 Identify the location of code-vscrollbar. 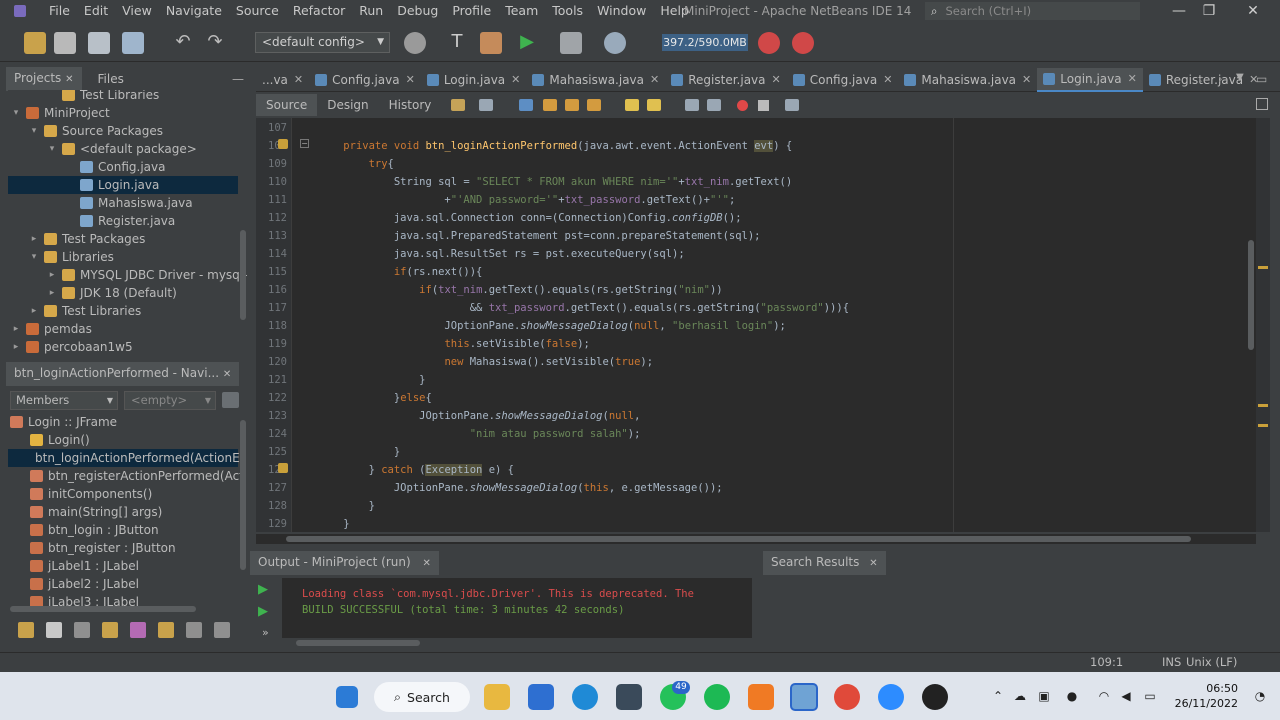
(1251, 295).